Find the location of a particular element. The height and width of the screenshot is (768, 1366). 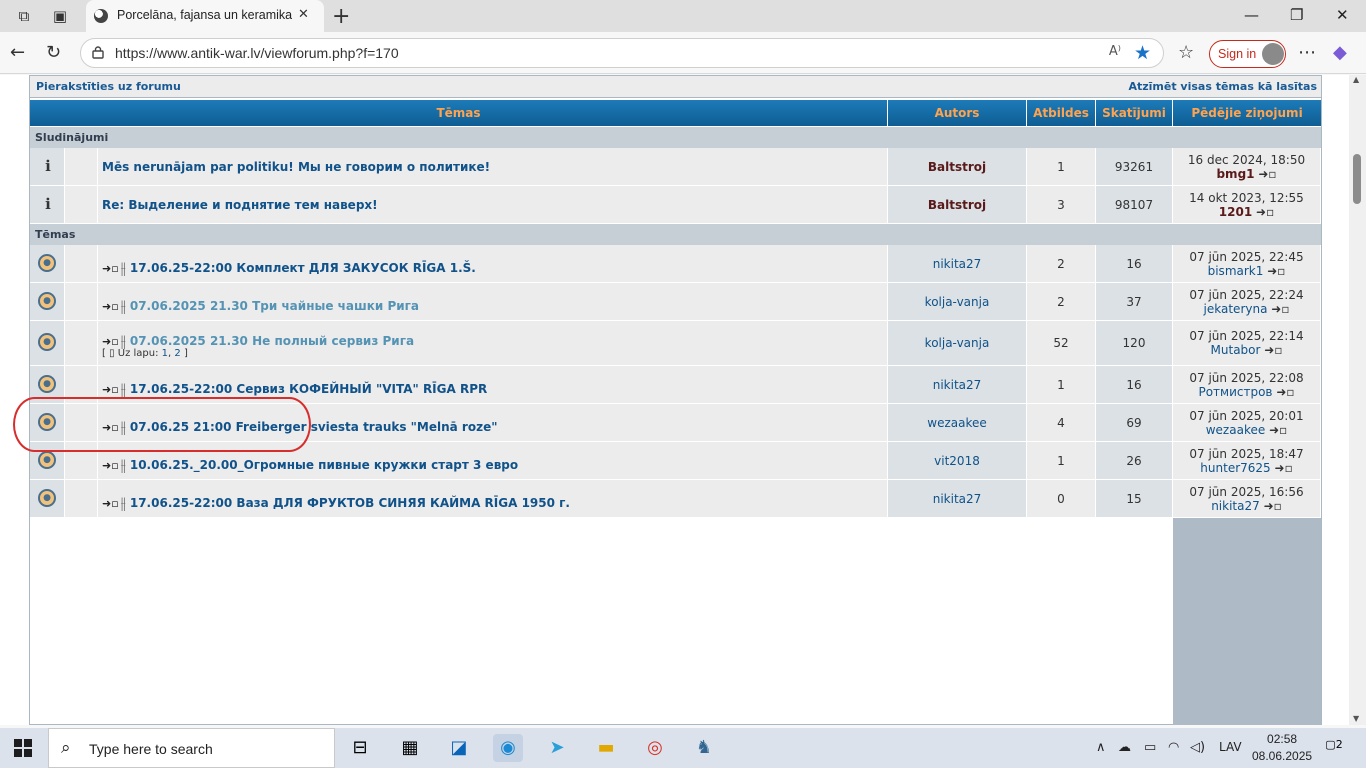

workspaces-icon: ⧉ is located at coordinates (24, 16).